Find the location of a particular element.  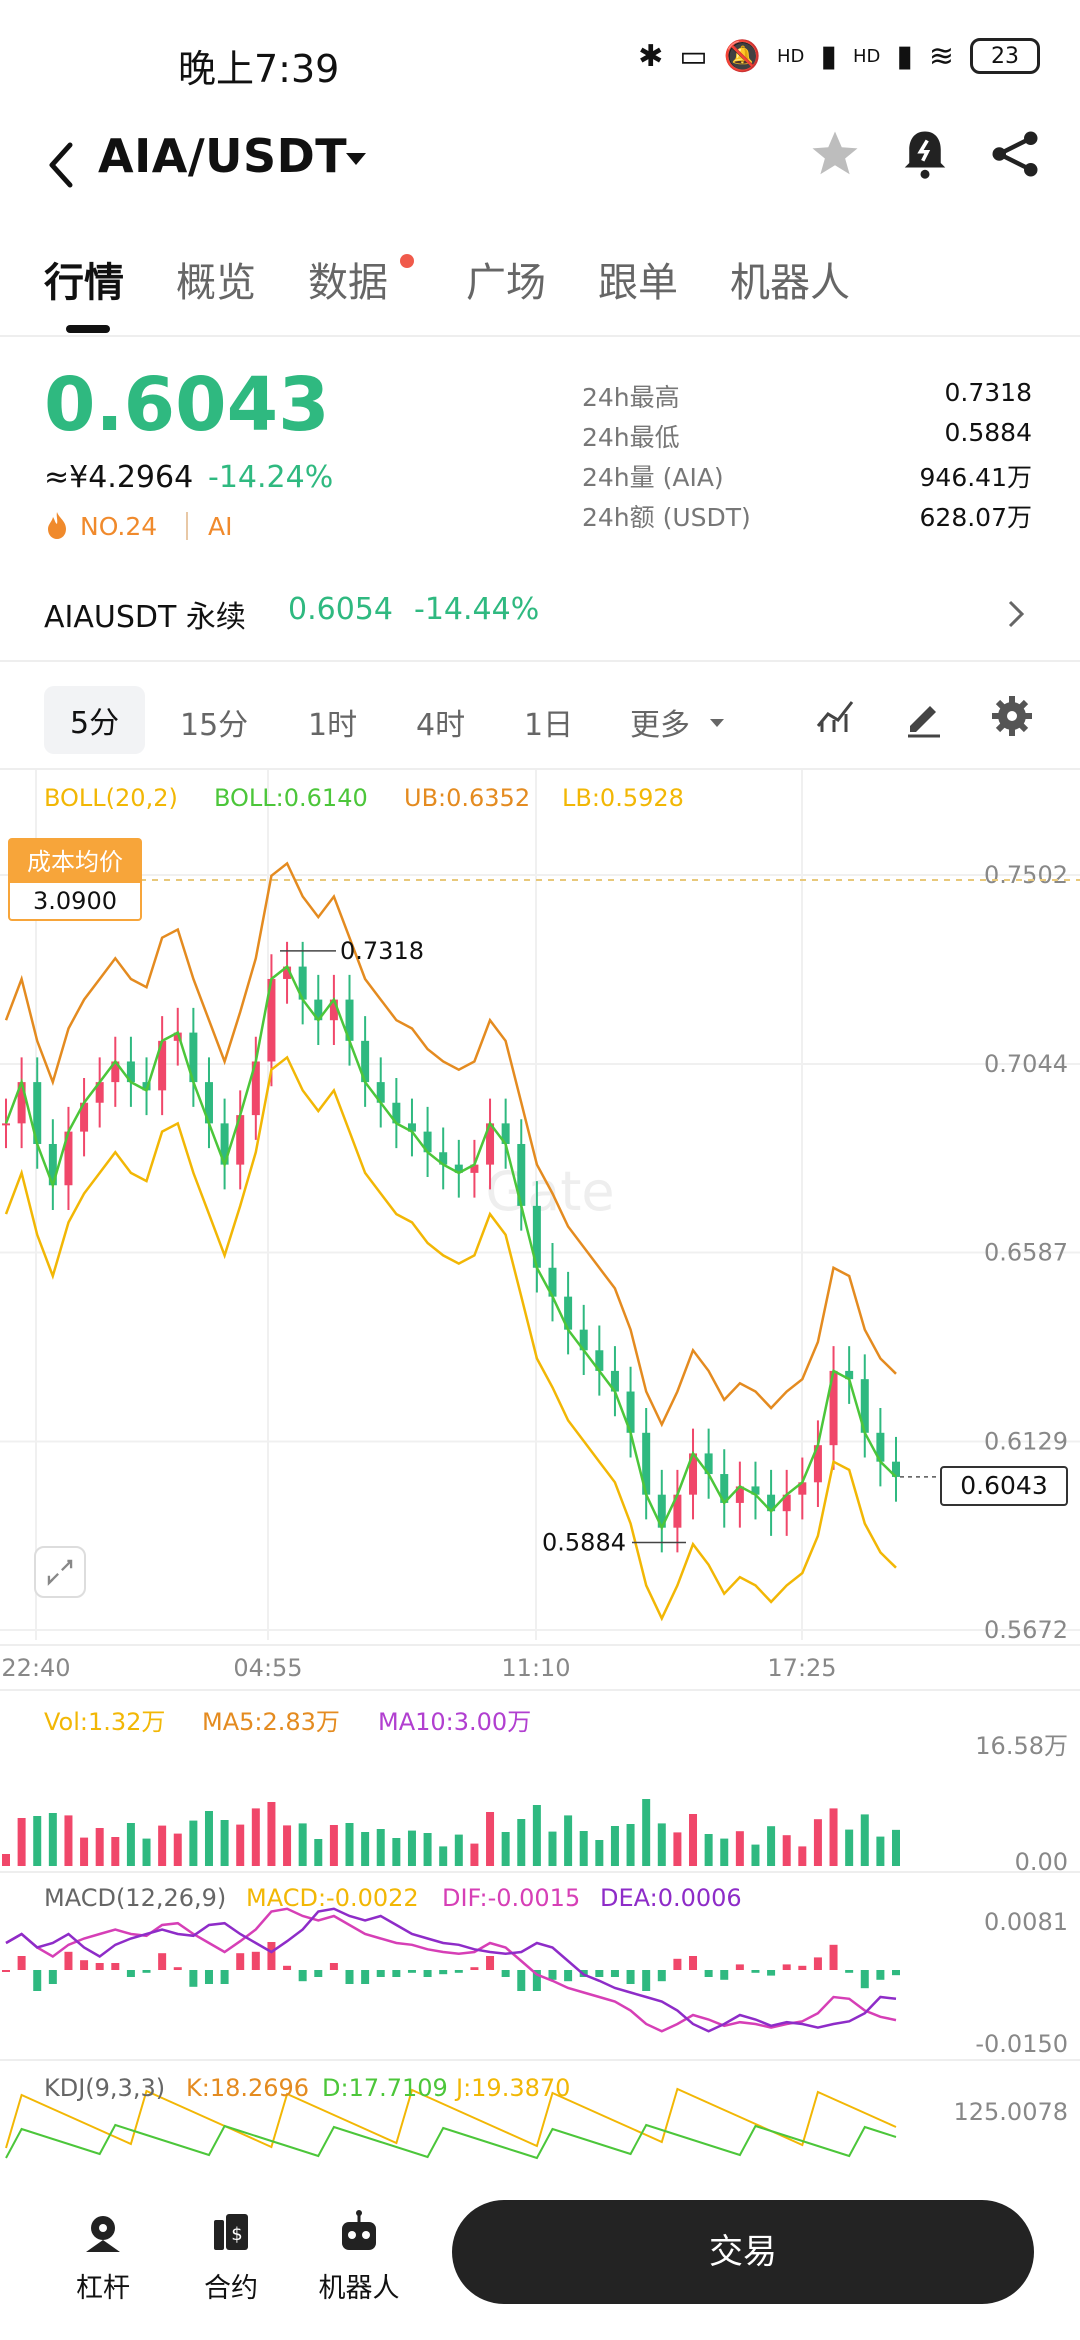

network-hd-1: HD is located at coordinates (791, 56).